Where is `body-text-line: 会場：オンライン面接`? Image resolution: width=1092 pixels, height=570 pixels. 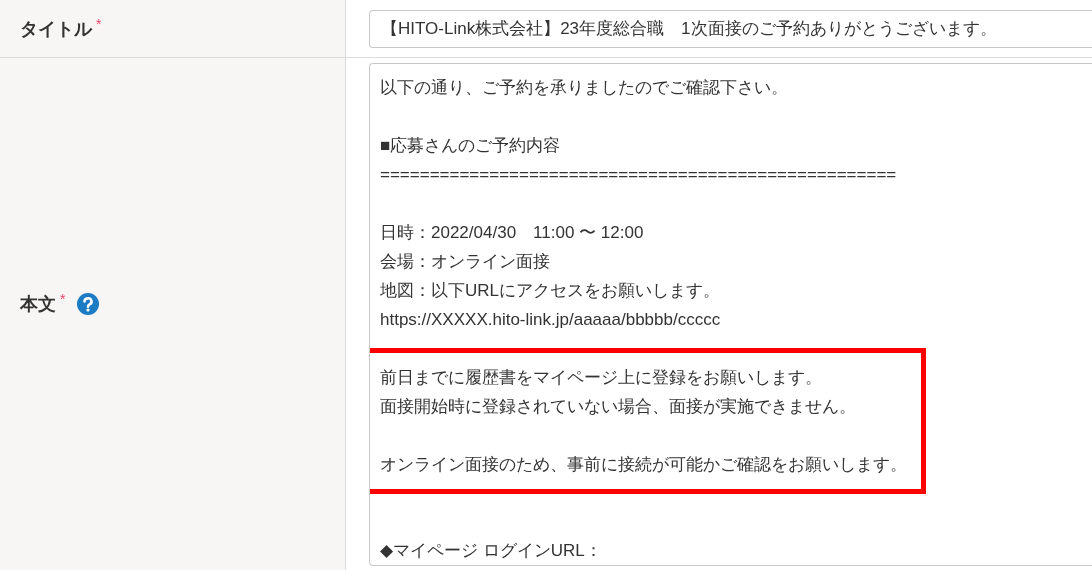 body-text-line: 会場：オンライン面接 is located at coordinates (465, 262).